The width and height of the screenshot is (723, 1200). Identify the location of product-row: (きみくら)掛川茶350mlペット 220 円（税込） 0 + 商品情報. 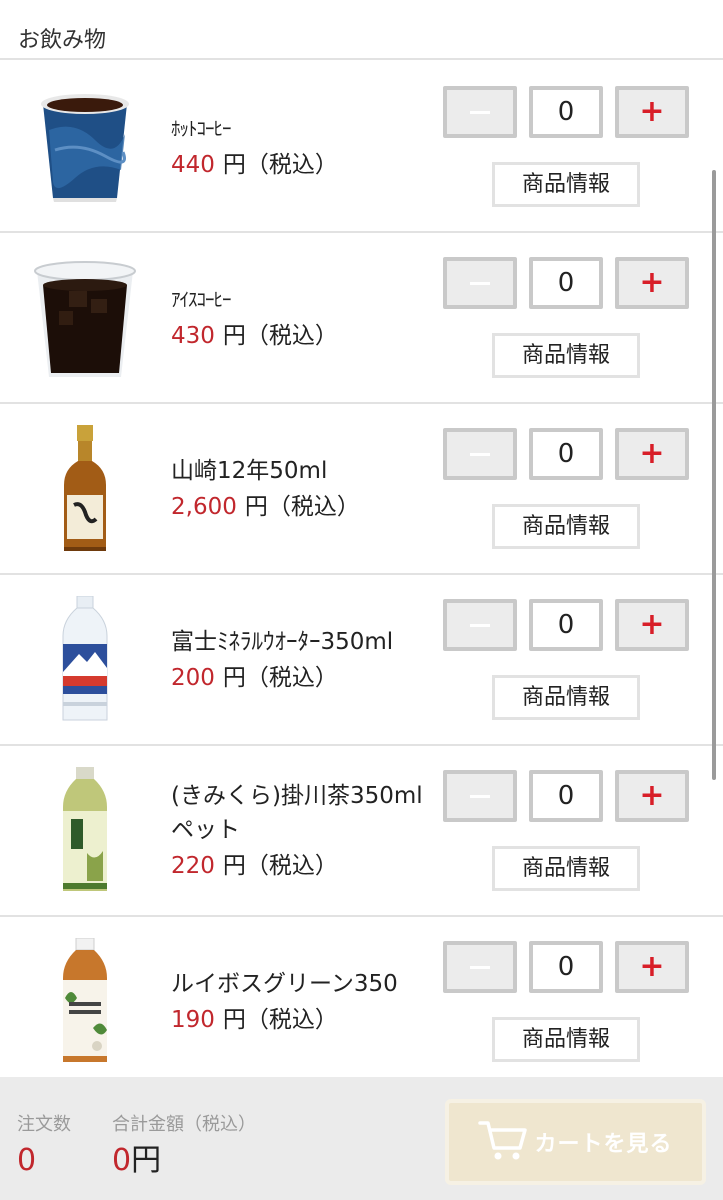
(361, 831).